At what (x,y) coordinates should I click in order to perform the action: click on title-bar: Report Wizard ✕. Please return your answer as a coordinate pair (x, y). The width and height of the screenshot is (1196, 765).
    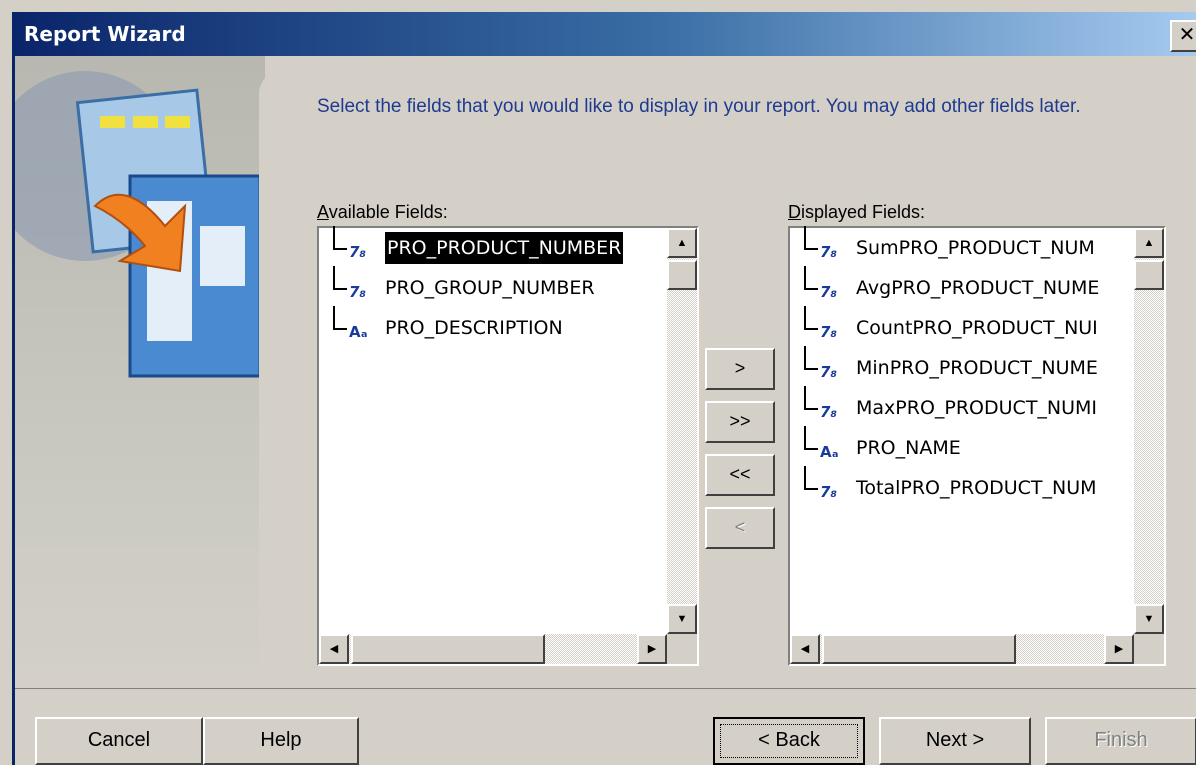
    Looking at the image, I should click on (604, 34).